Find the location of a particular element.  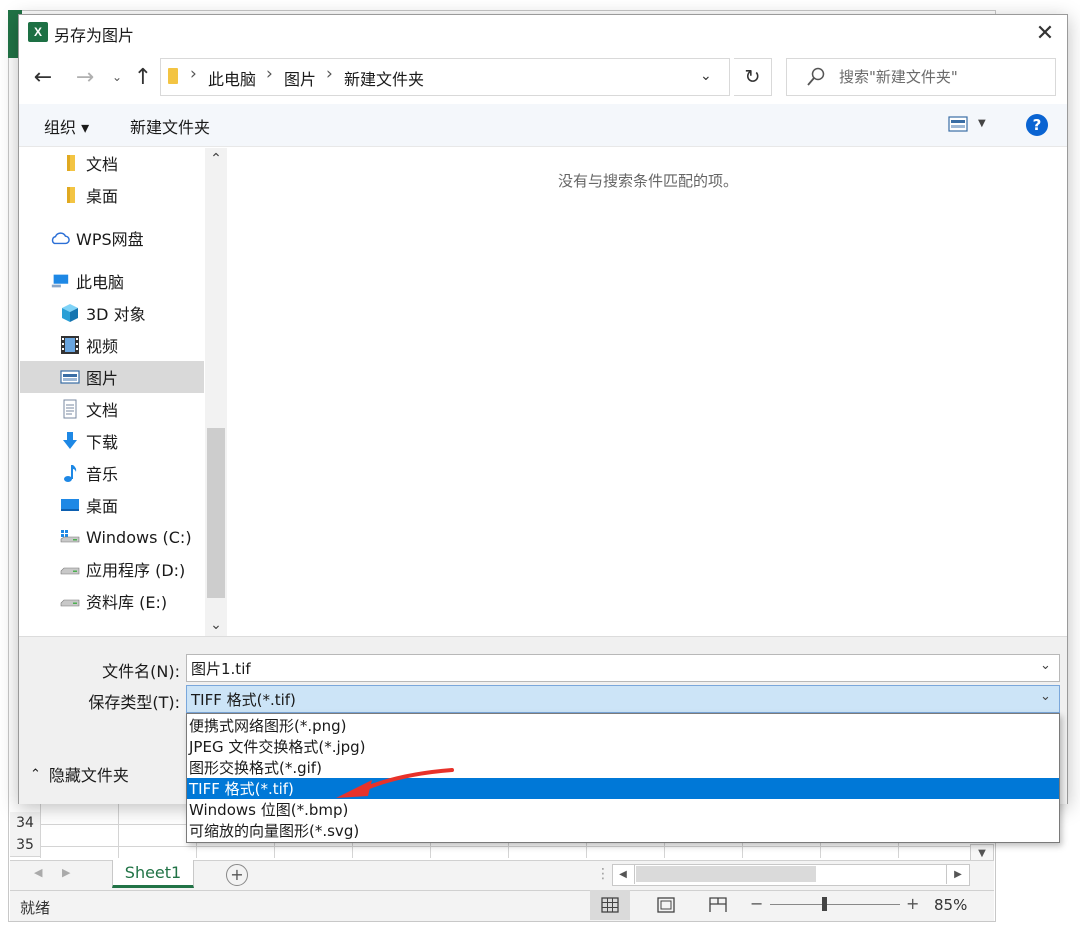

sidebar-item-label: 3D 对象 is located at coordinates (116, 314).